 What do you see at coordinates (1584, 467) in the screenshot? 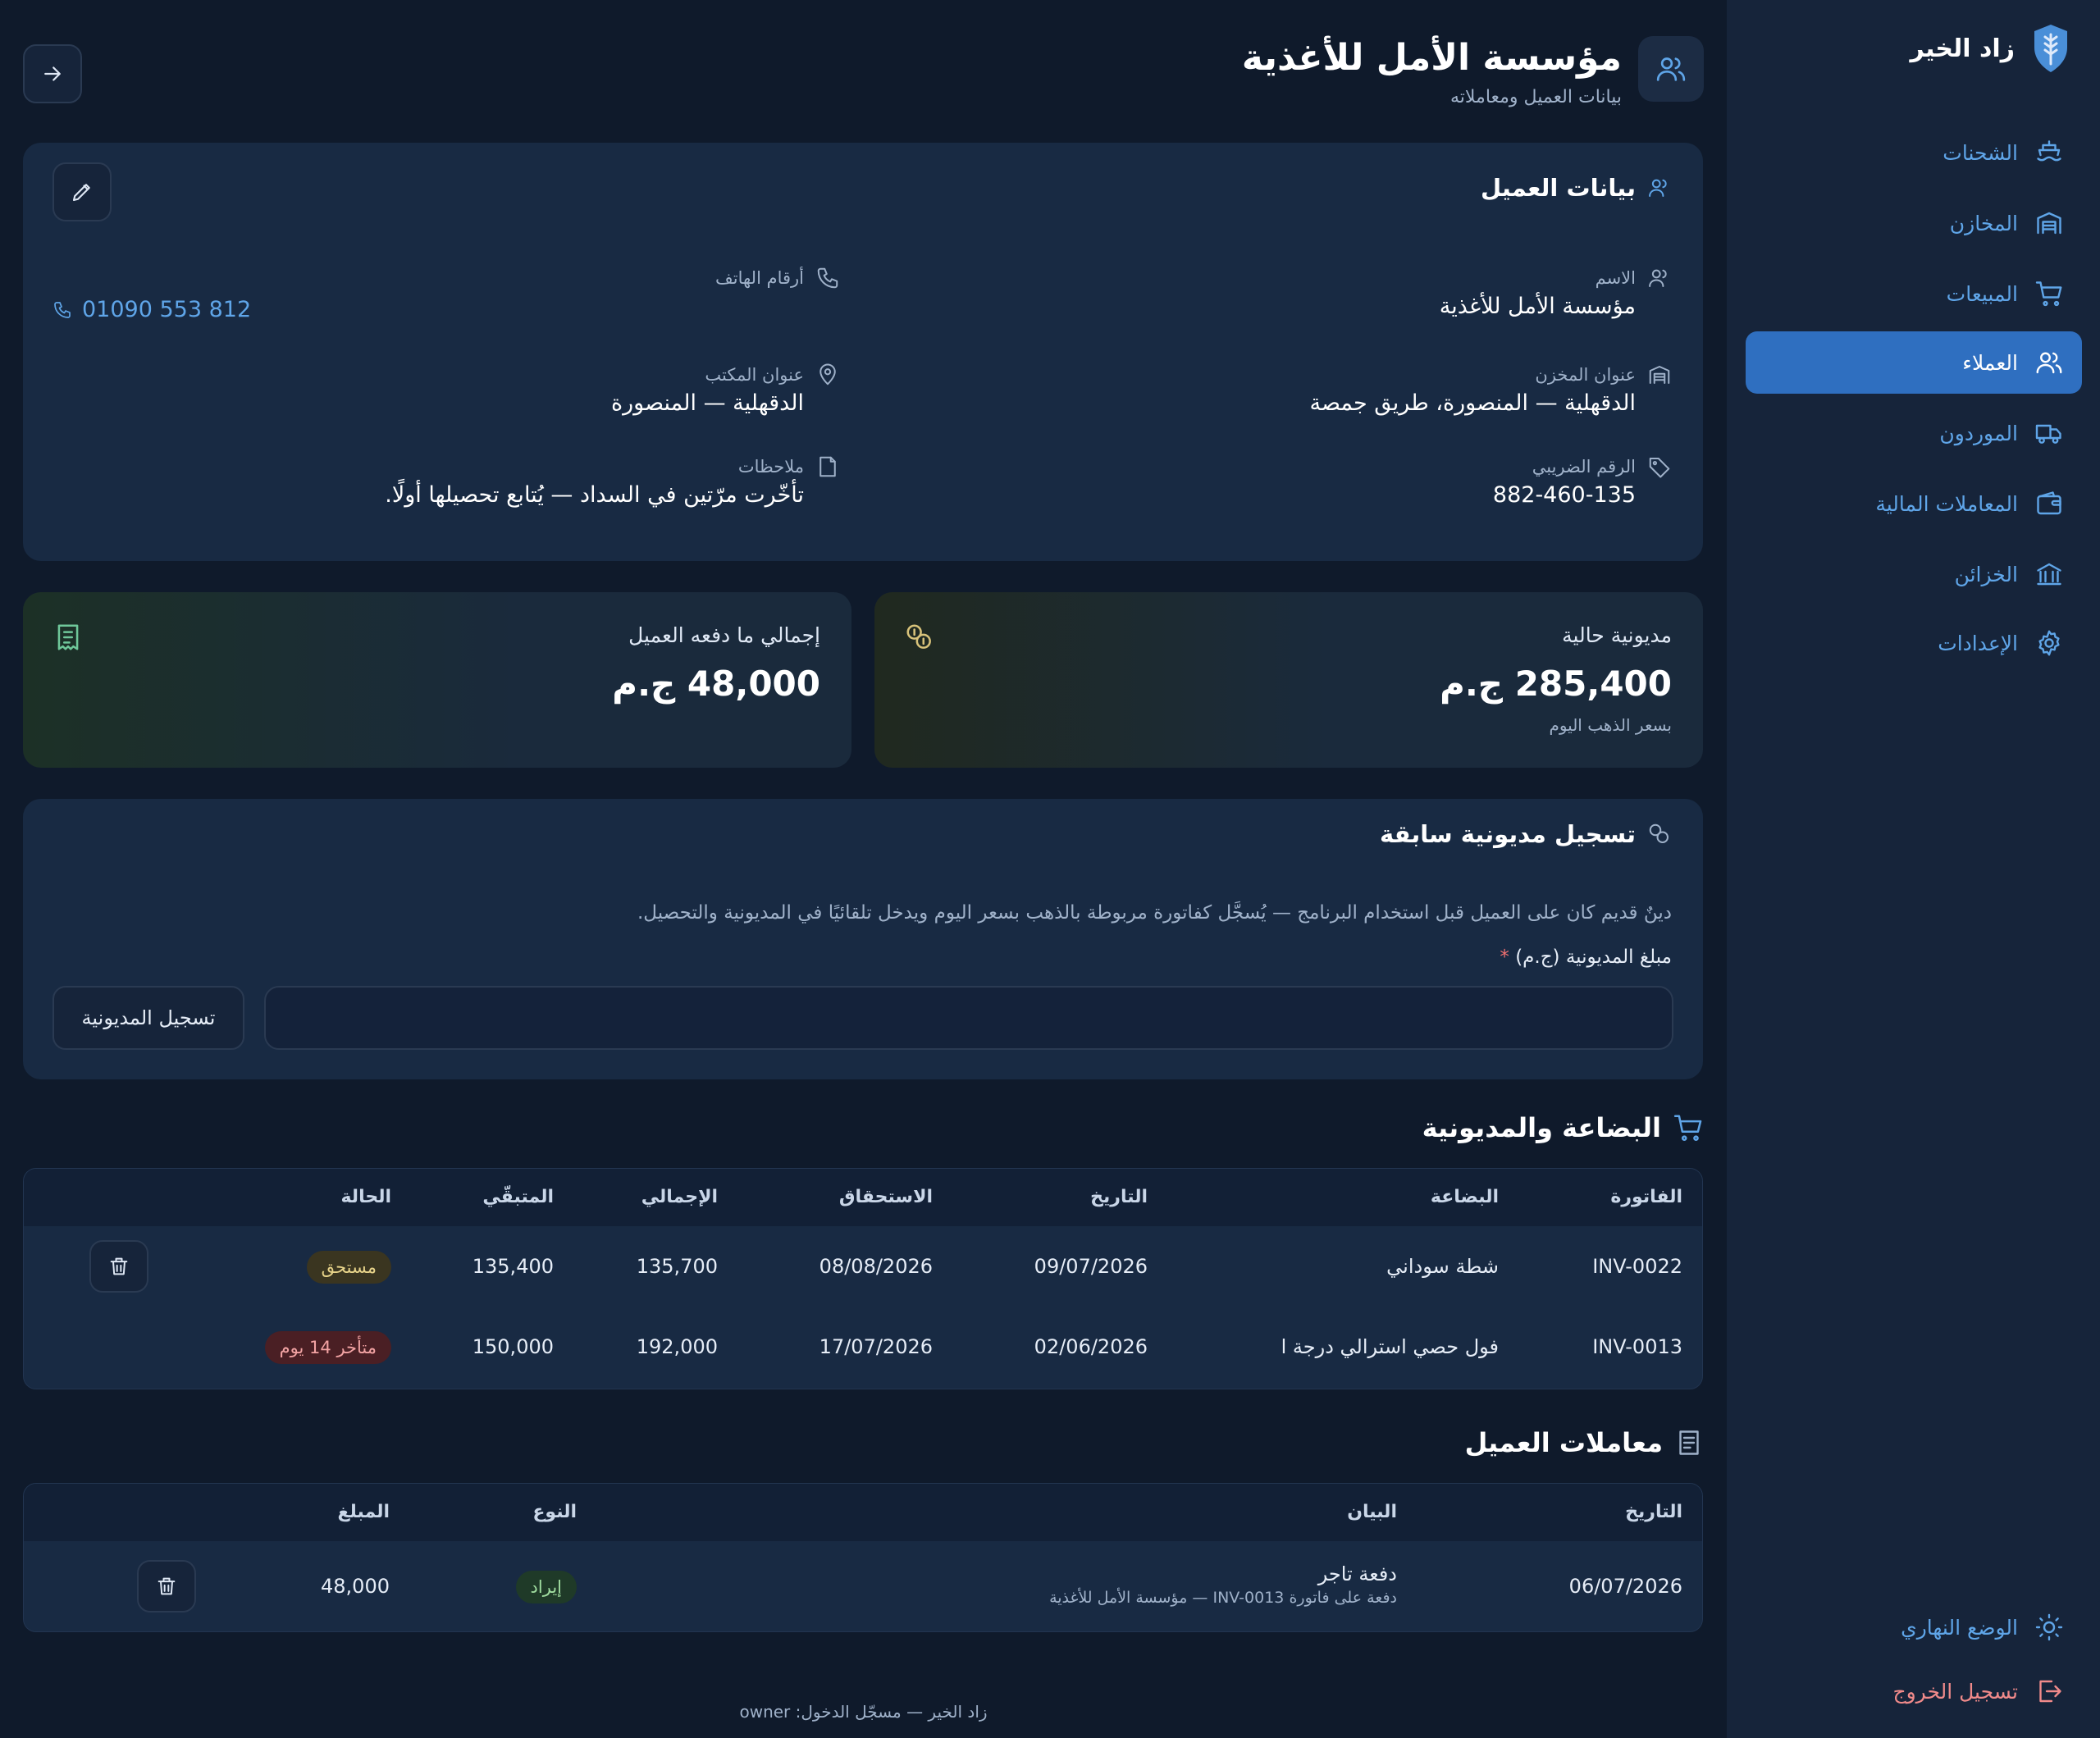
I see `tax-label: الرقم الضريبي` at bounding box center [1584, 467].